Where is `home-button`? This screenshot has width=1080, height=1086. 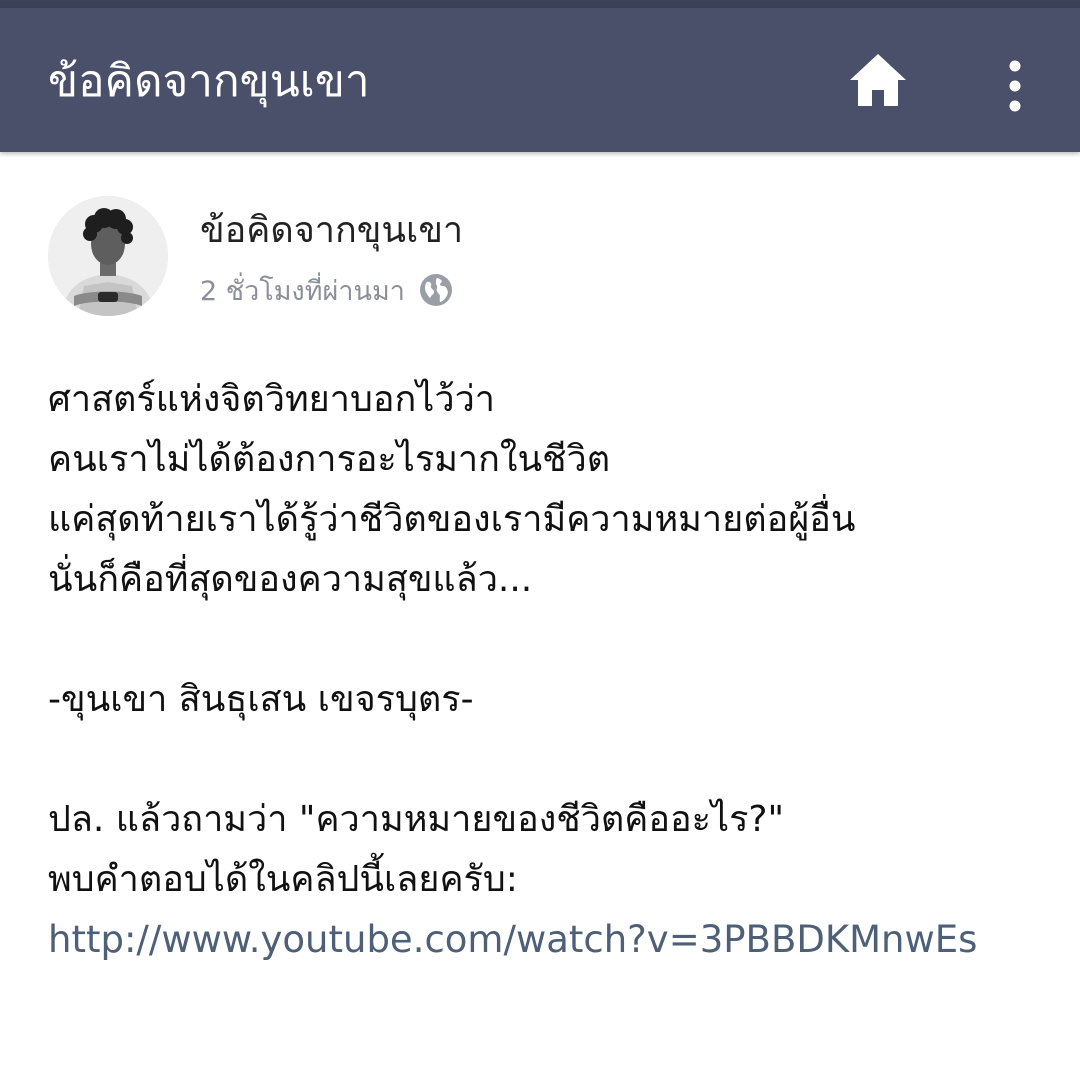
home-button is located at coordinates (878, 80).